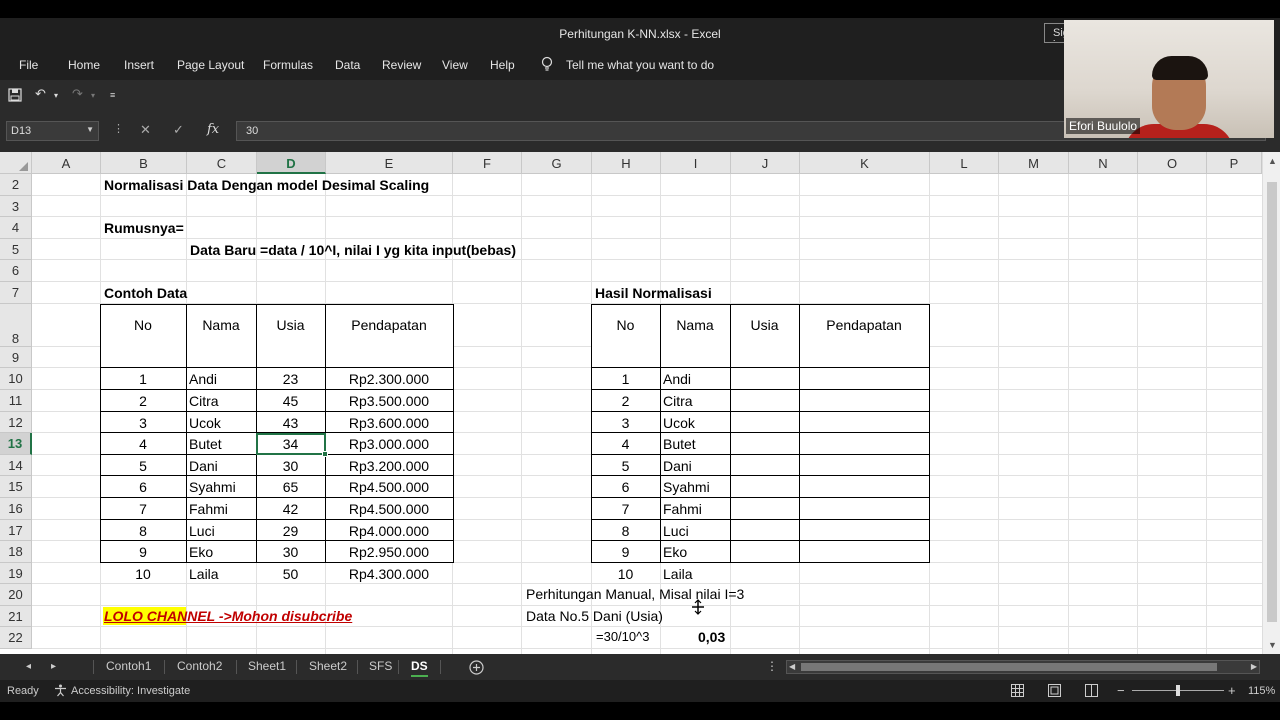 This screenshot has width=1280, height=720. Describe the element at coordinates (557, 163) in the screenshot. I see `column-header: G` at that location.